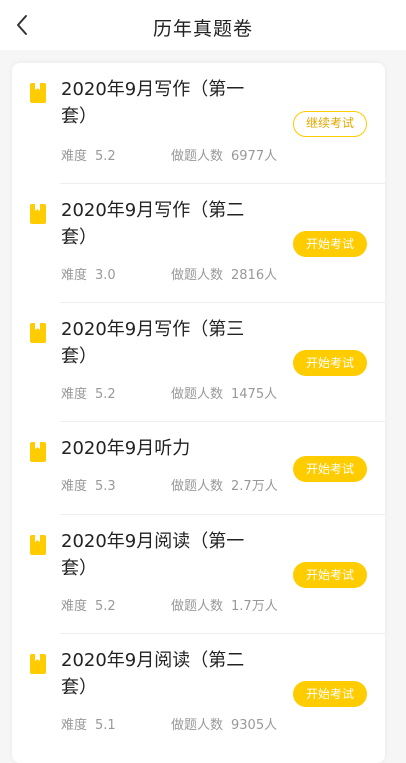  What do you see at coordinates (153, 103) in the screenshot?
I see `exam-title: 2020年9月写作（第一套）` at bounding box center [153, 103].